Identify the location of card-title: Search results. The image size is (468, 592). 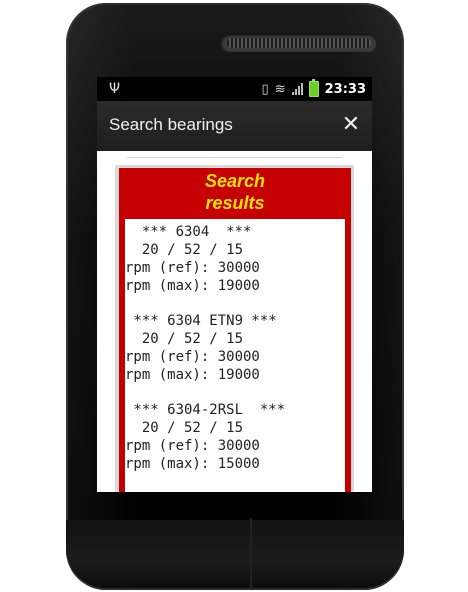
(235, 192).